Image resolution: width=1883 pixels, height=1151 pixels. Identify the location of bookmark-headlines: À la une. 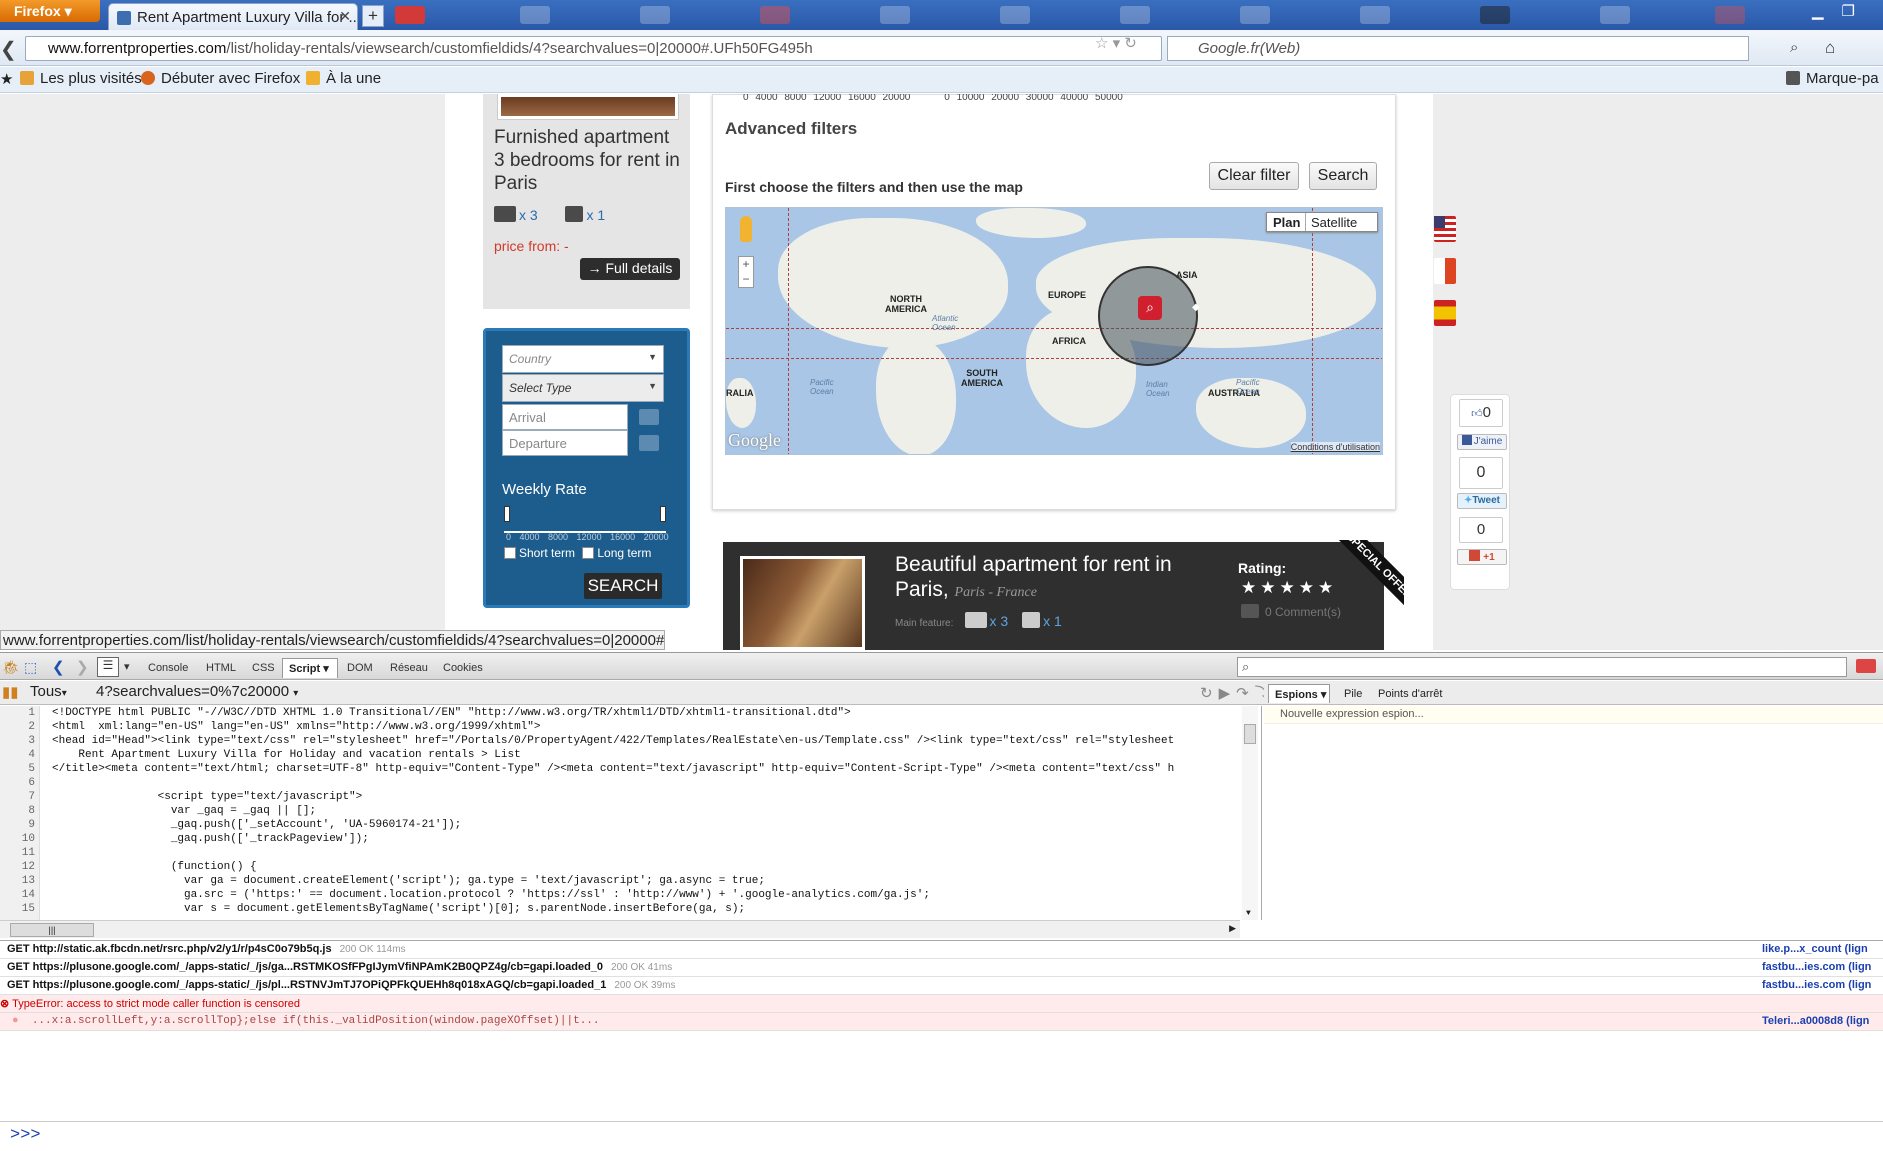
(343, 78).